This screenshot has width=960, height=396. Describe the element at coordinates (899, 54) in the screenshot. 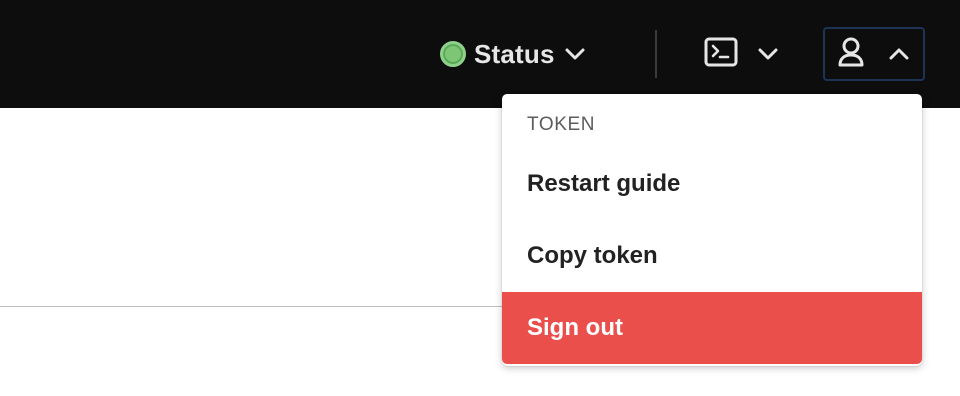

I see `chevron-up-icon` at that location.